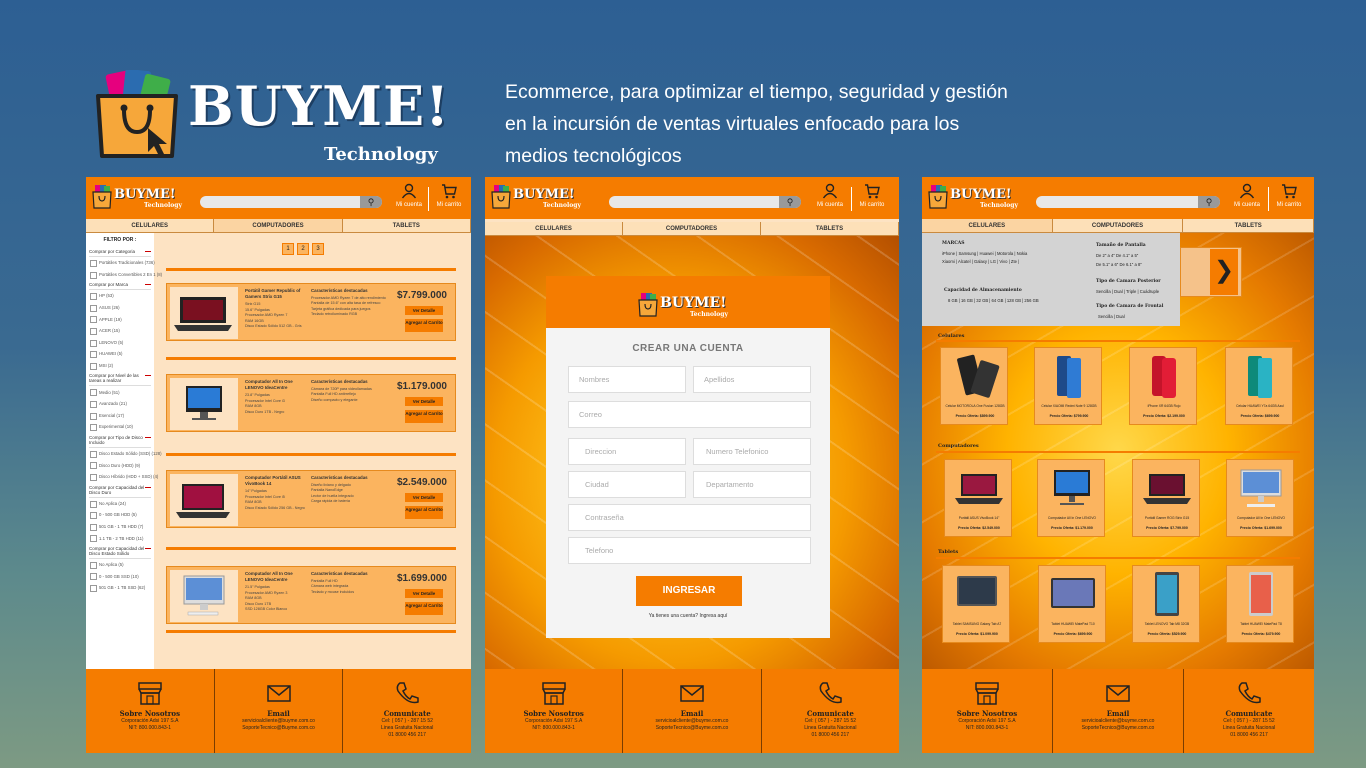 The height and width of the screenshot is (768, 1366). I want to click on menu-link: De 5.1" a 6" De 6.1" a 8", so click(1119, 264).